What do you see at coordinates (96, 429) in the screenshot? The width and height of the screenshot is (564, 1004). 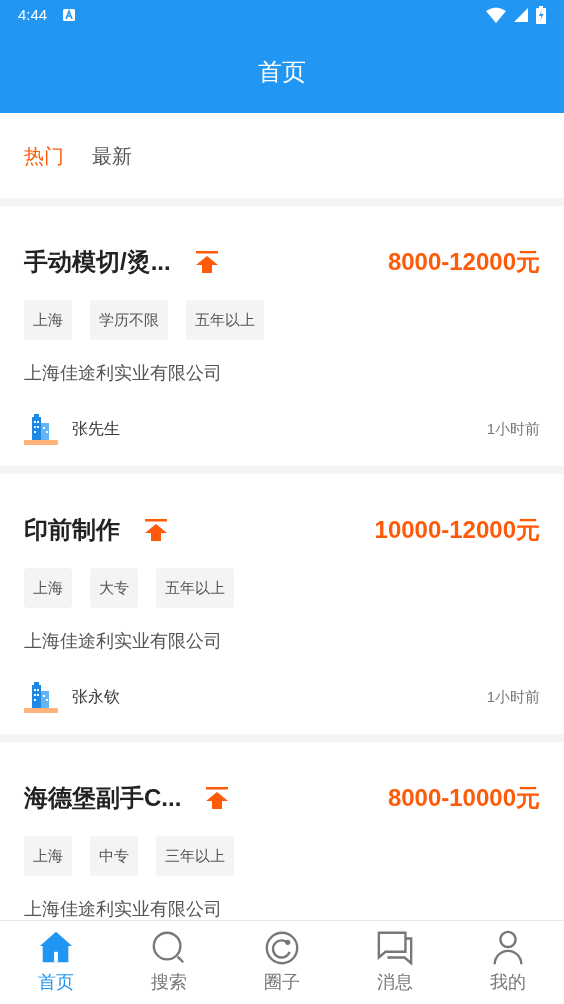 I see `contact-name: 张先生` at bounding box center [96, 429].